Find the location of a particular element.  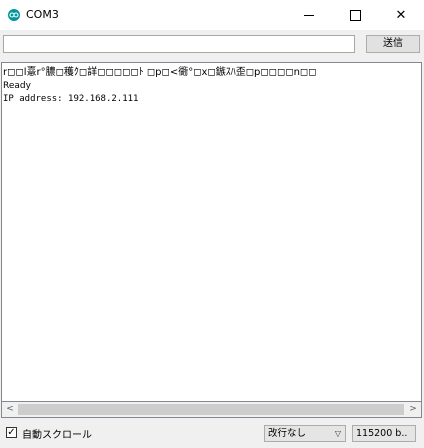

send-input is located at coordinates (179, 44).